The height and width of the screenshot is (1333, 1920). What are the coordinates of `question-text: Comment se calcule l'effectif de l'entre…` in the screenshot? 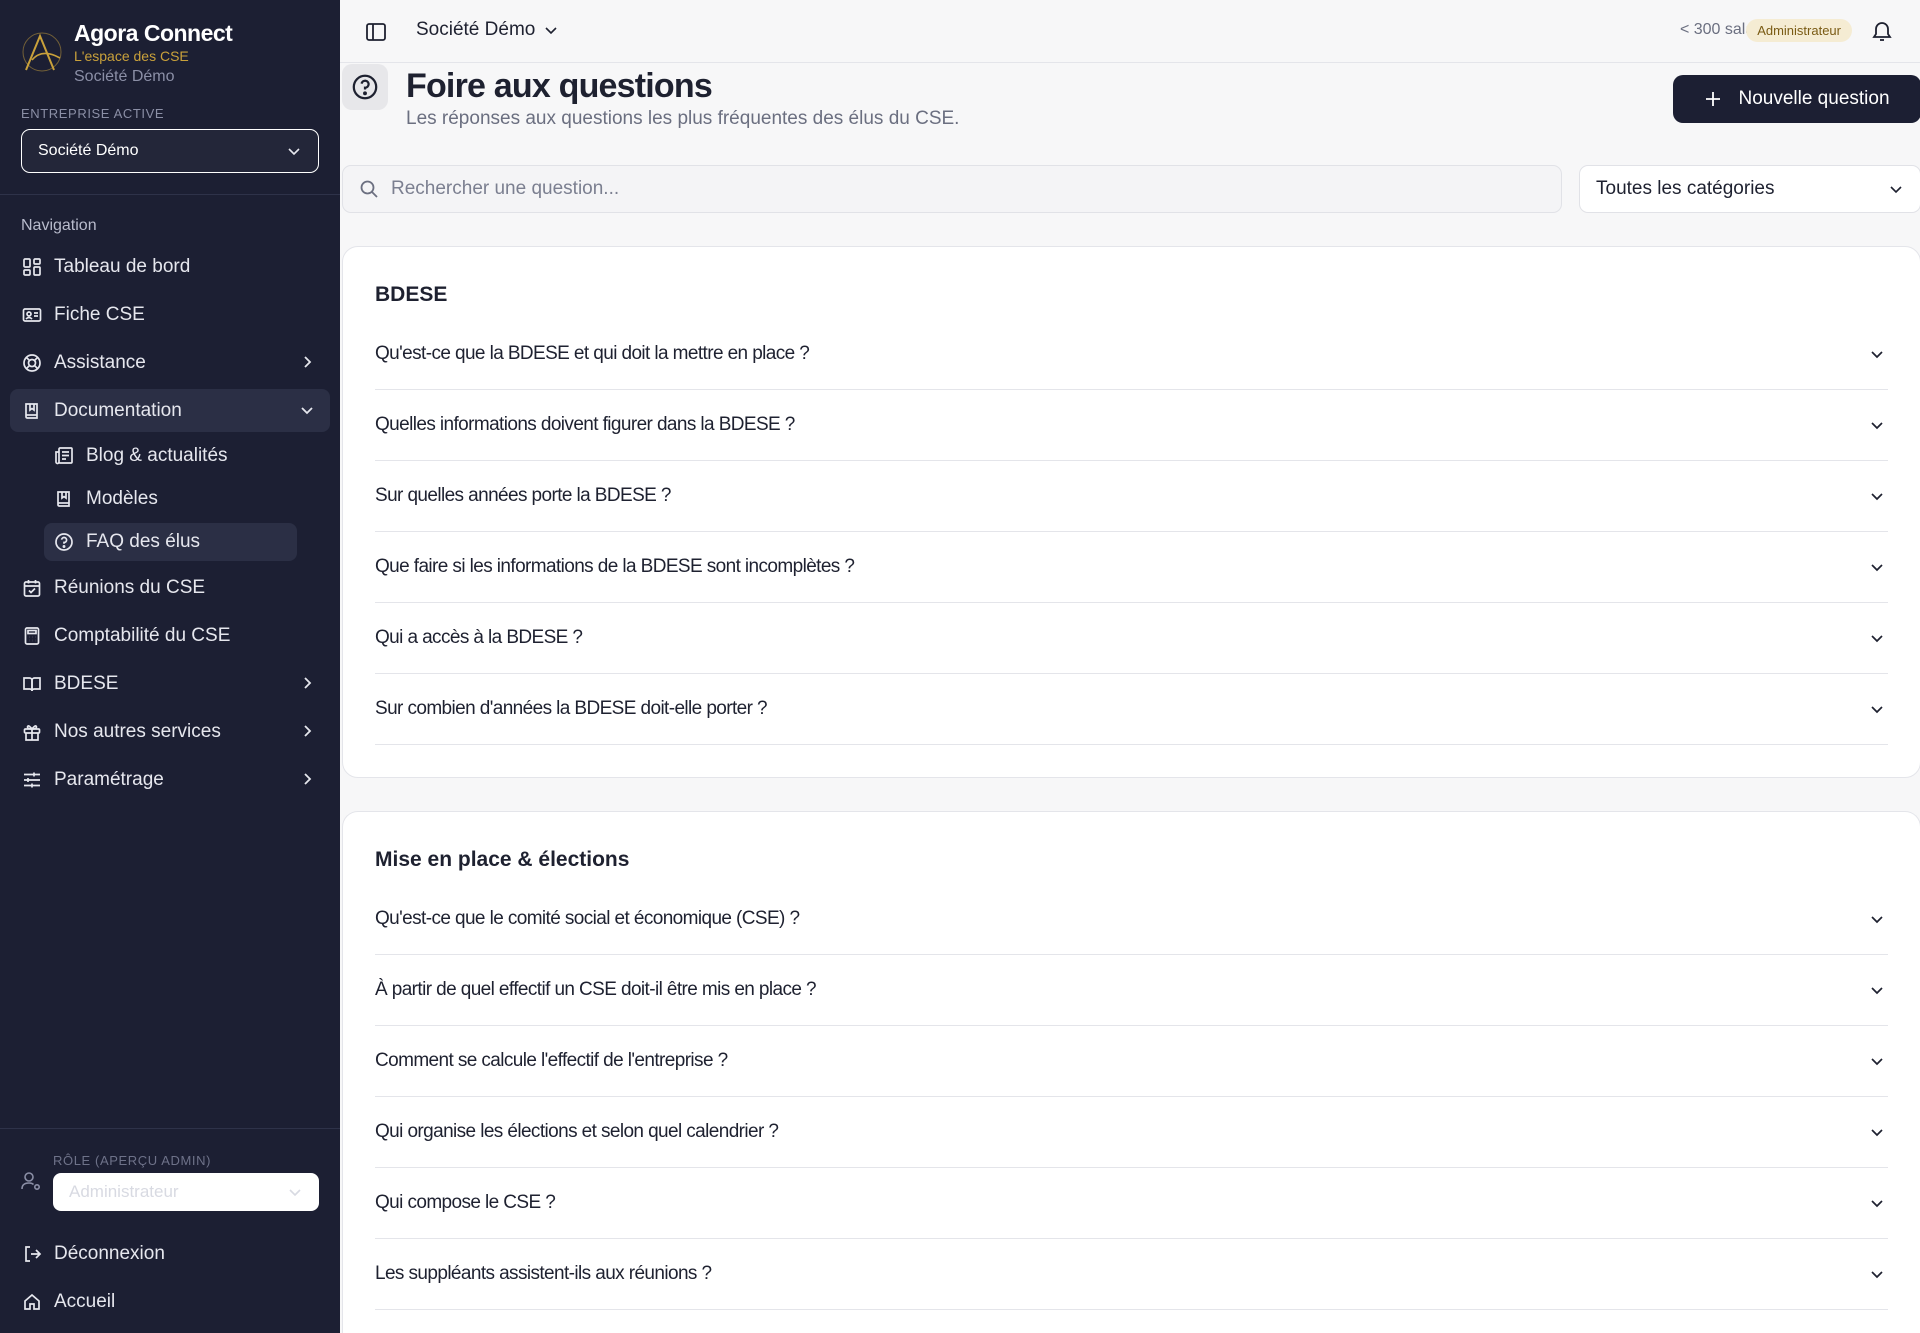 It's located at (551, 1060).